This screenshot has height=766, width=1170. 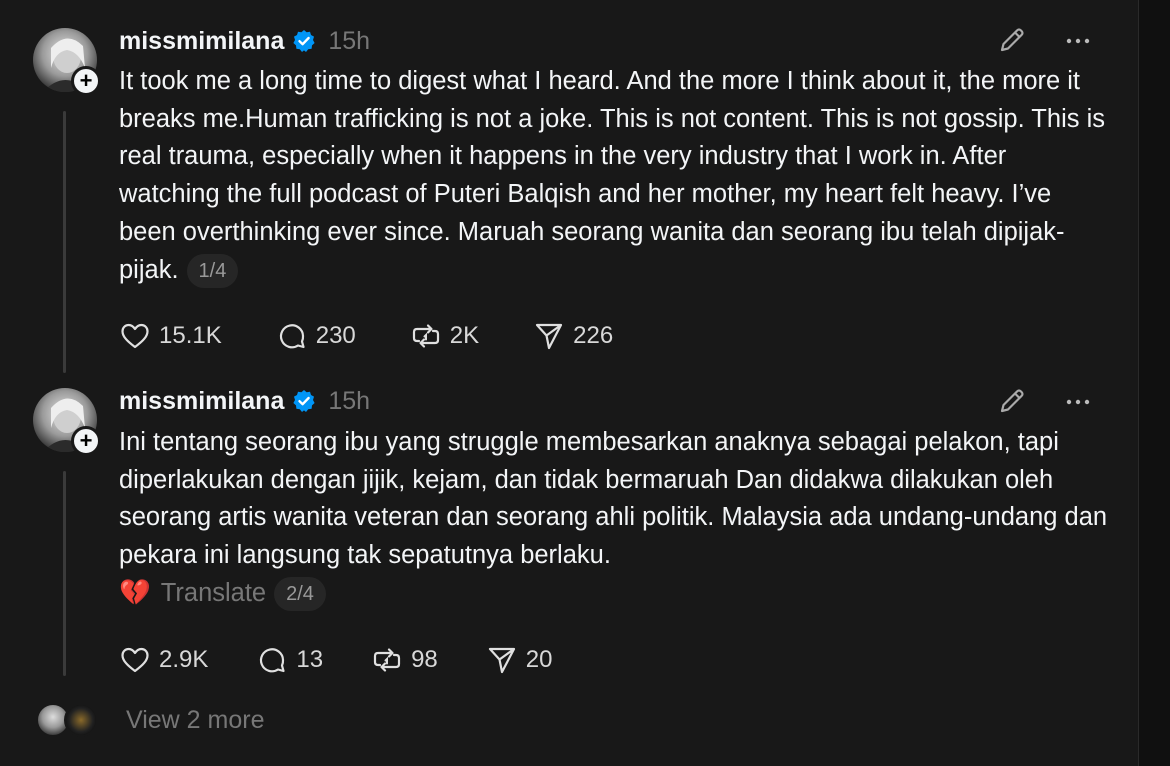 I want to click on reply-count: 230, so click(x=335, y=335).